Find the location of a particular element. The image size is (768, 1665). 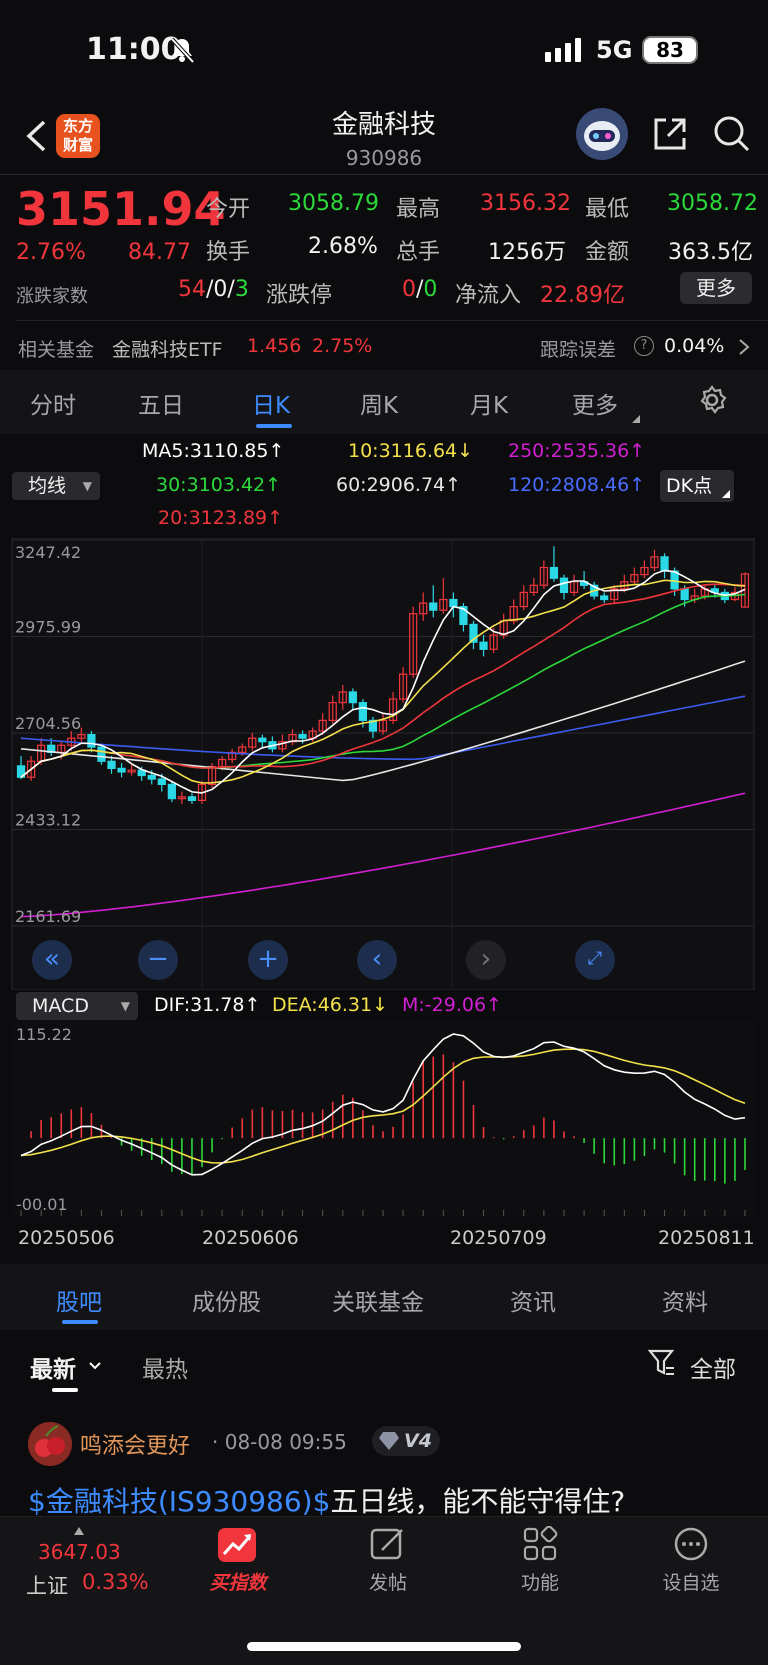

open-value: 3058.79 is located at coordinates (333, 203).